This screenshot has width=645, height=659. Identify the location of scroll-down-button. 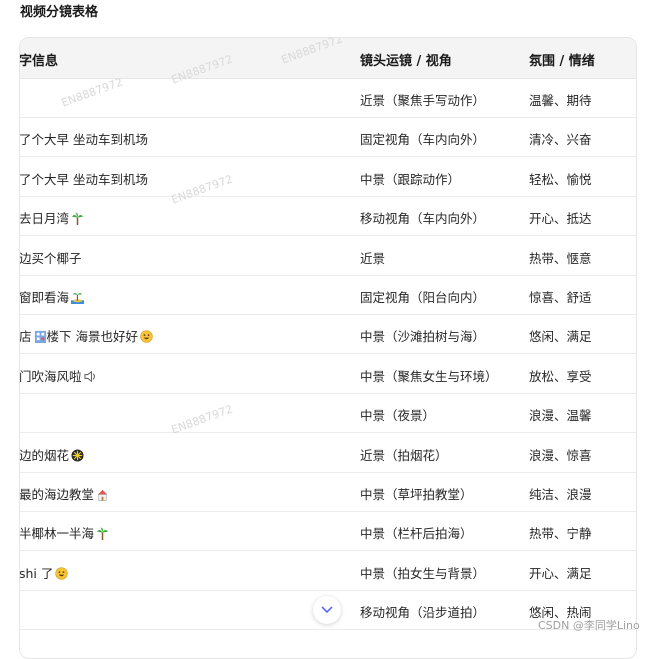
(327, 610).